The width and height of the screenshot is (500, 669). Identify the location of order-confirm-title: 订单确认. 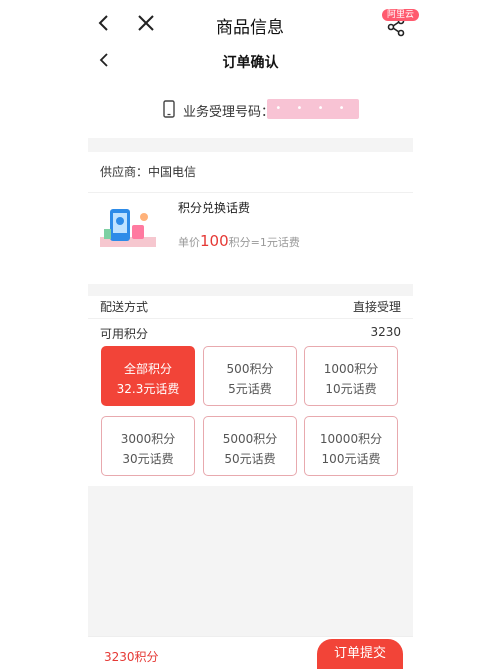
(250, 63).